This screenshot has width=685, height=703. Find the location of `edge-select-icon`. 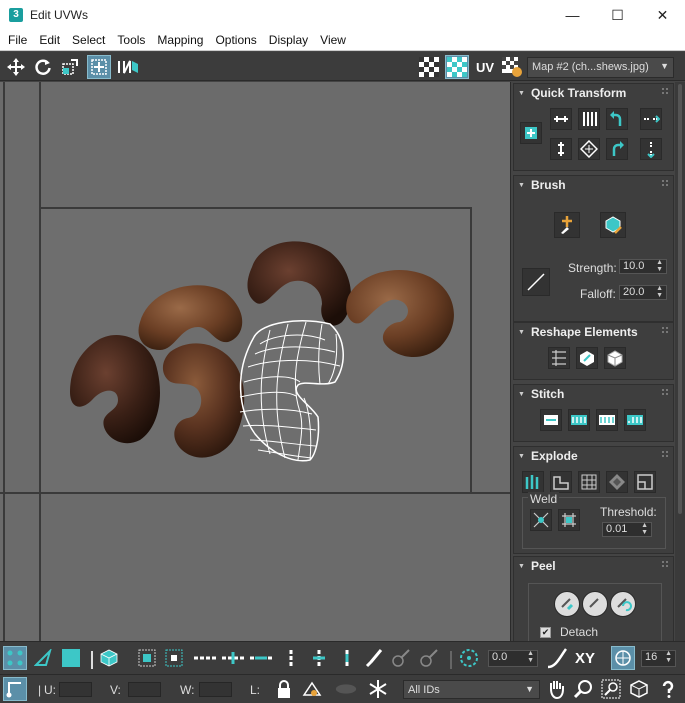

edge-select-icon is located at coordinates (43, 658).